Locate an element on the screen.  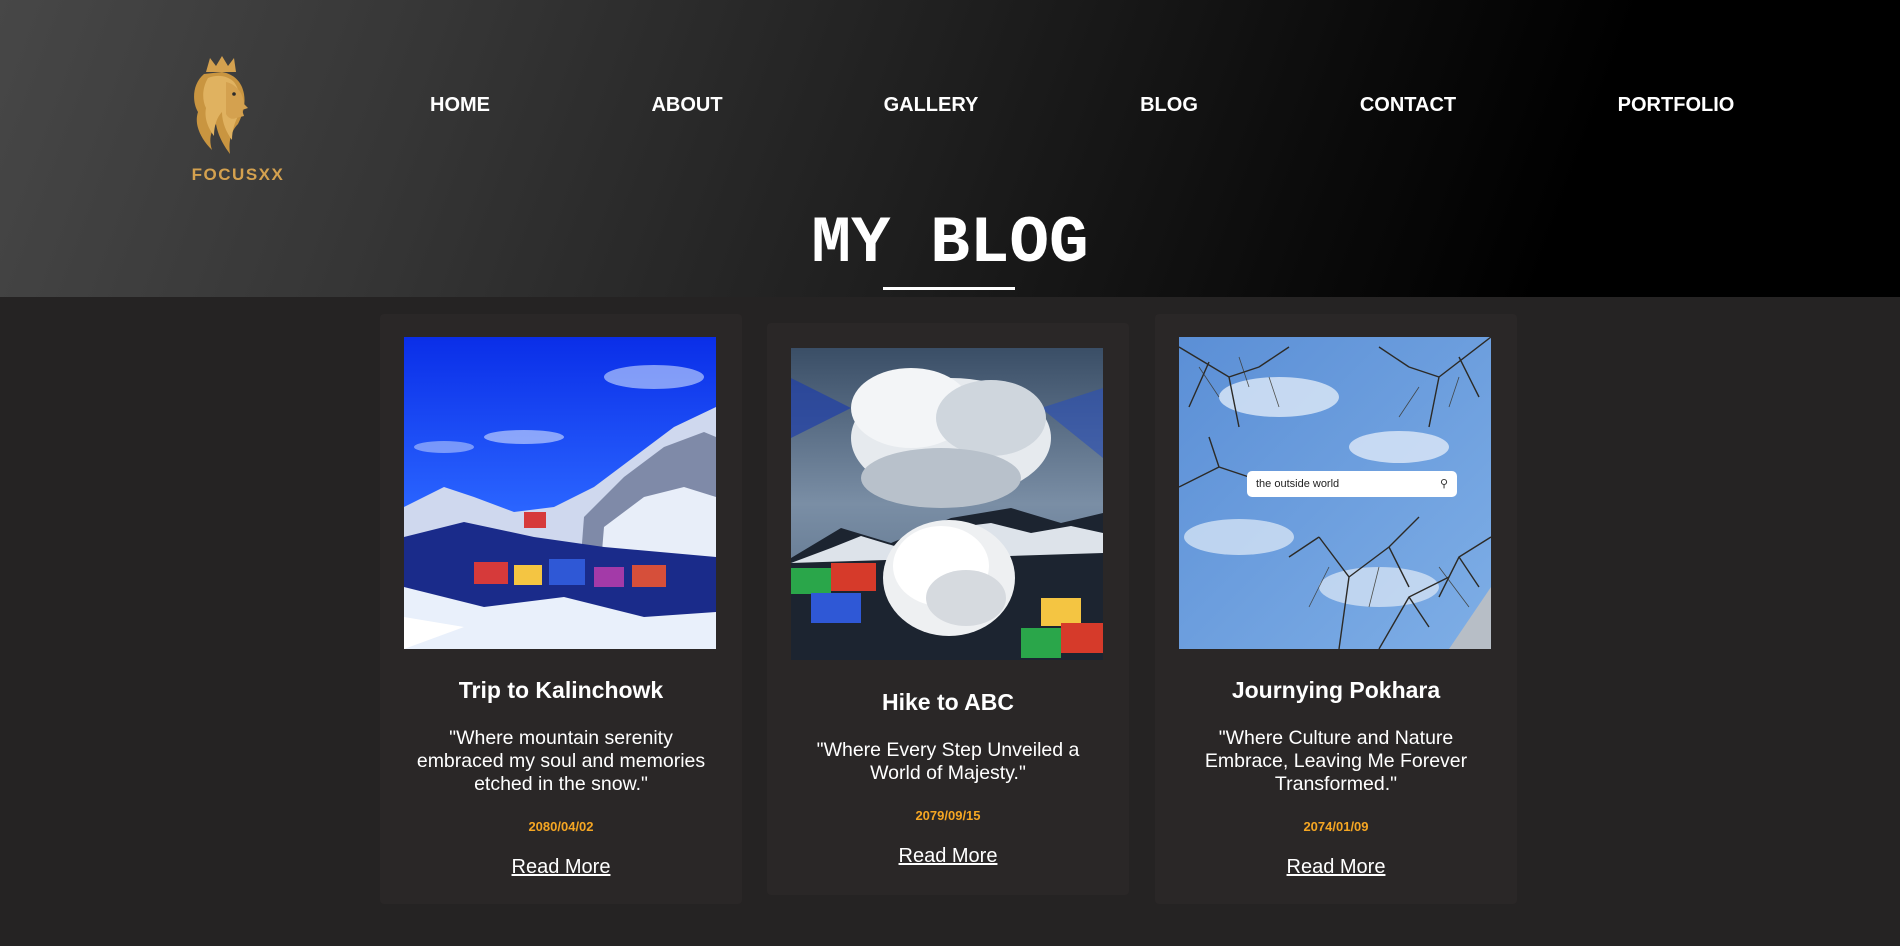
image-search-overlay: the outside world ⚲ is located at coordinates (1352, 484).